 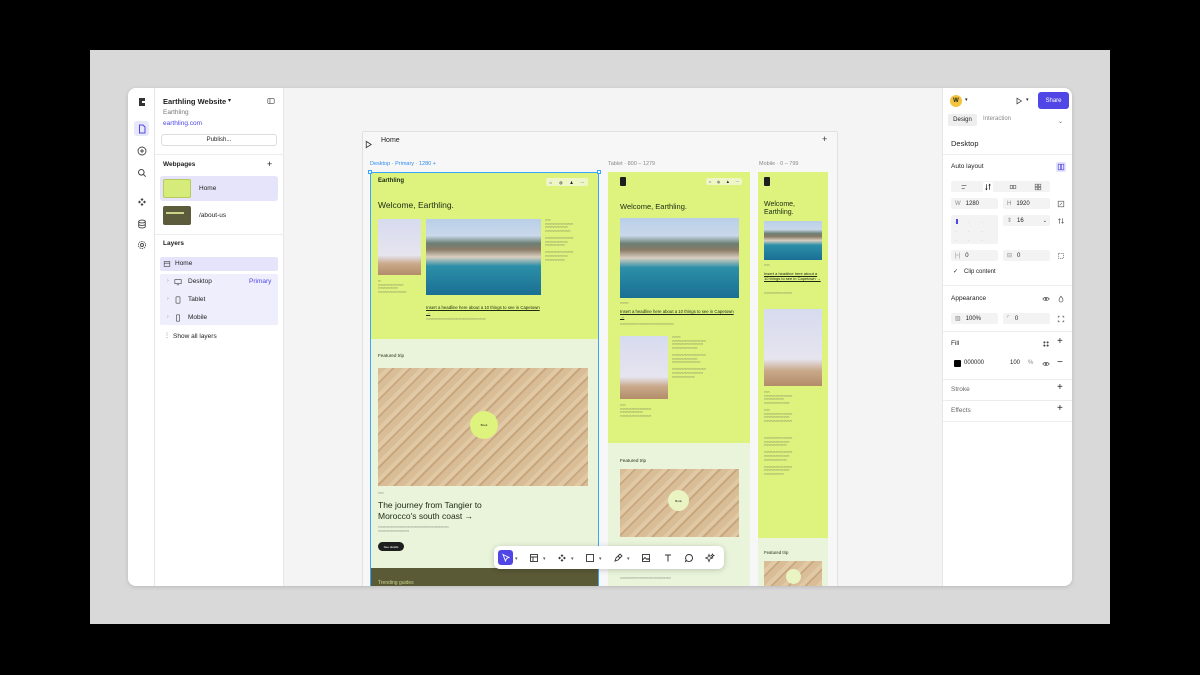 I want to click on add-fill-icon: +, so click(x=1060, y=341).